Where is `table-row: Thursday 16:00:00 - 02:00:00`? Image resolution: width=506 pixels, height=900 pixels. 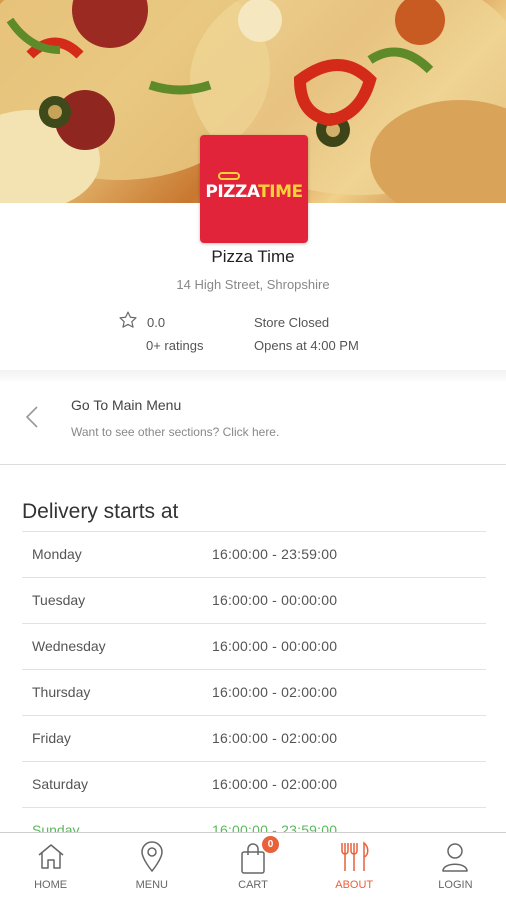
table-row: Thursday 16:00:00 - 02:00:00 is located at coordinates (254, 692).